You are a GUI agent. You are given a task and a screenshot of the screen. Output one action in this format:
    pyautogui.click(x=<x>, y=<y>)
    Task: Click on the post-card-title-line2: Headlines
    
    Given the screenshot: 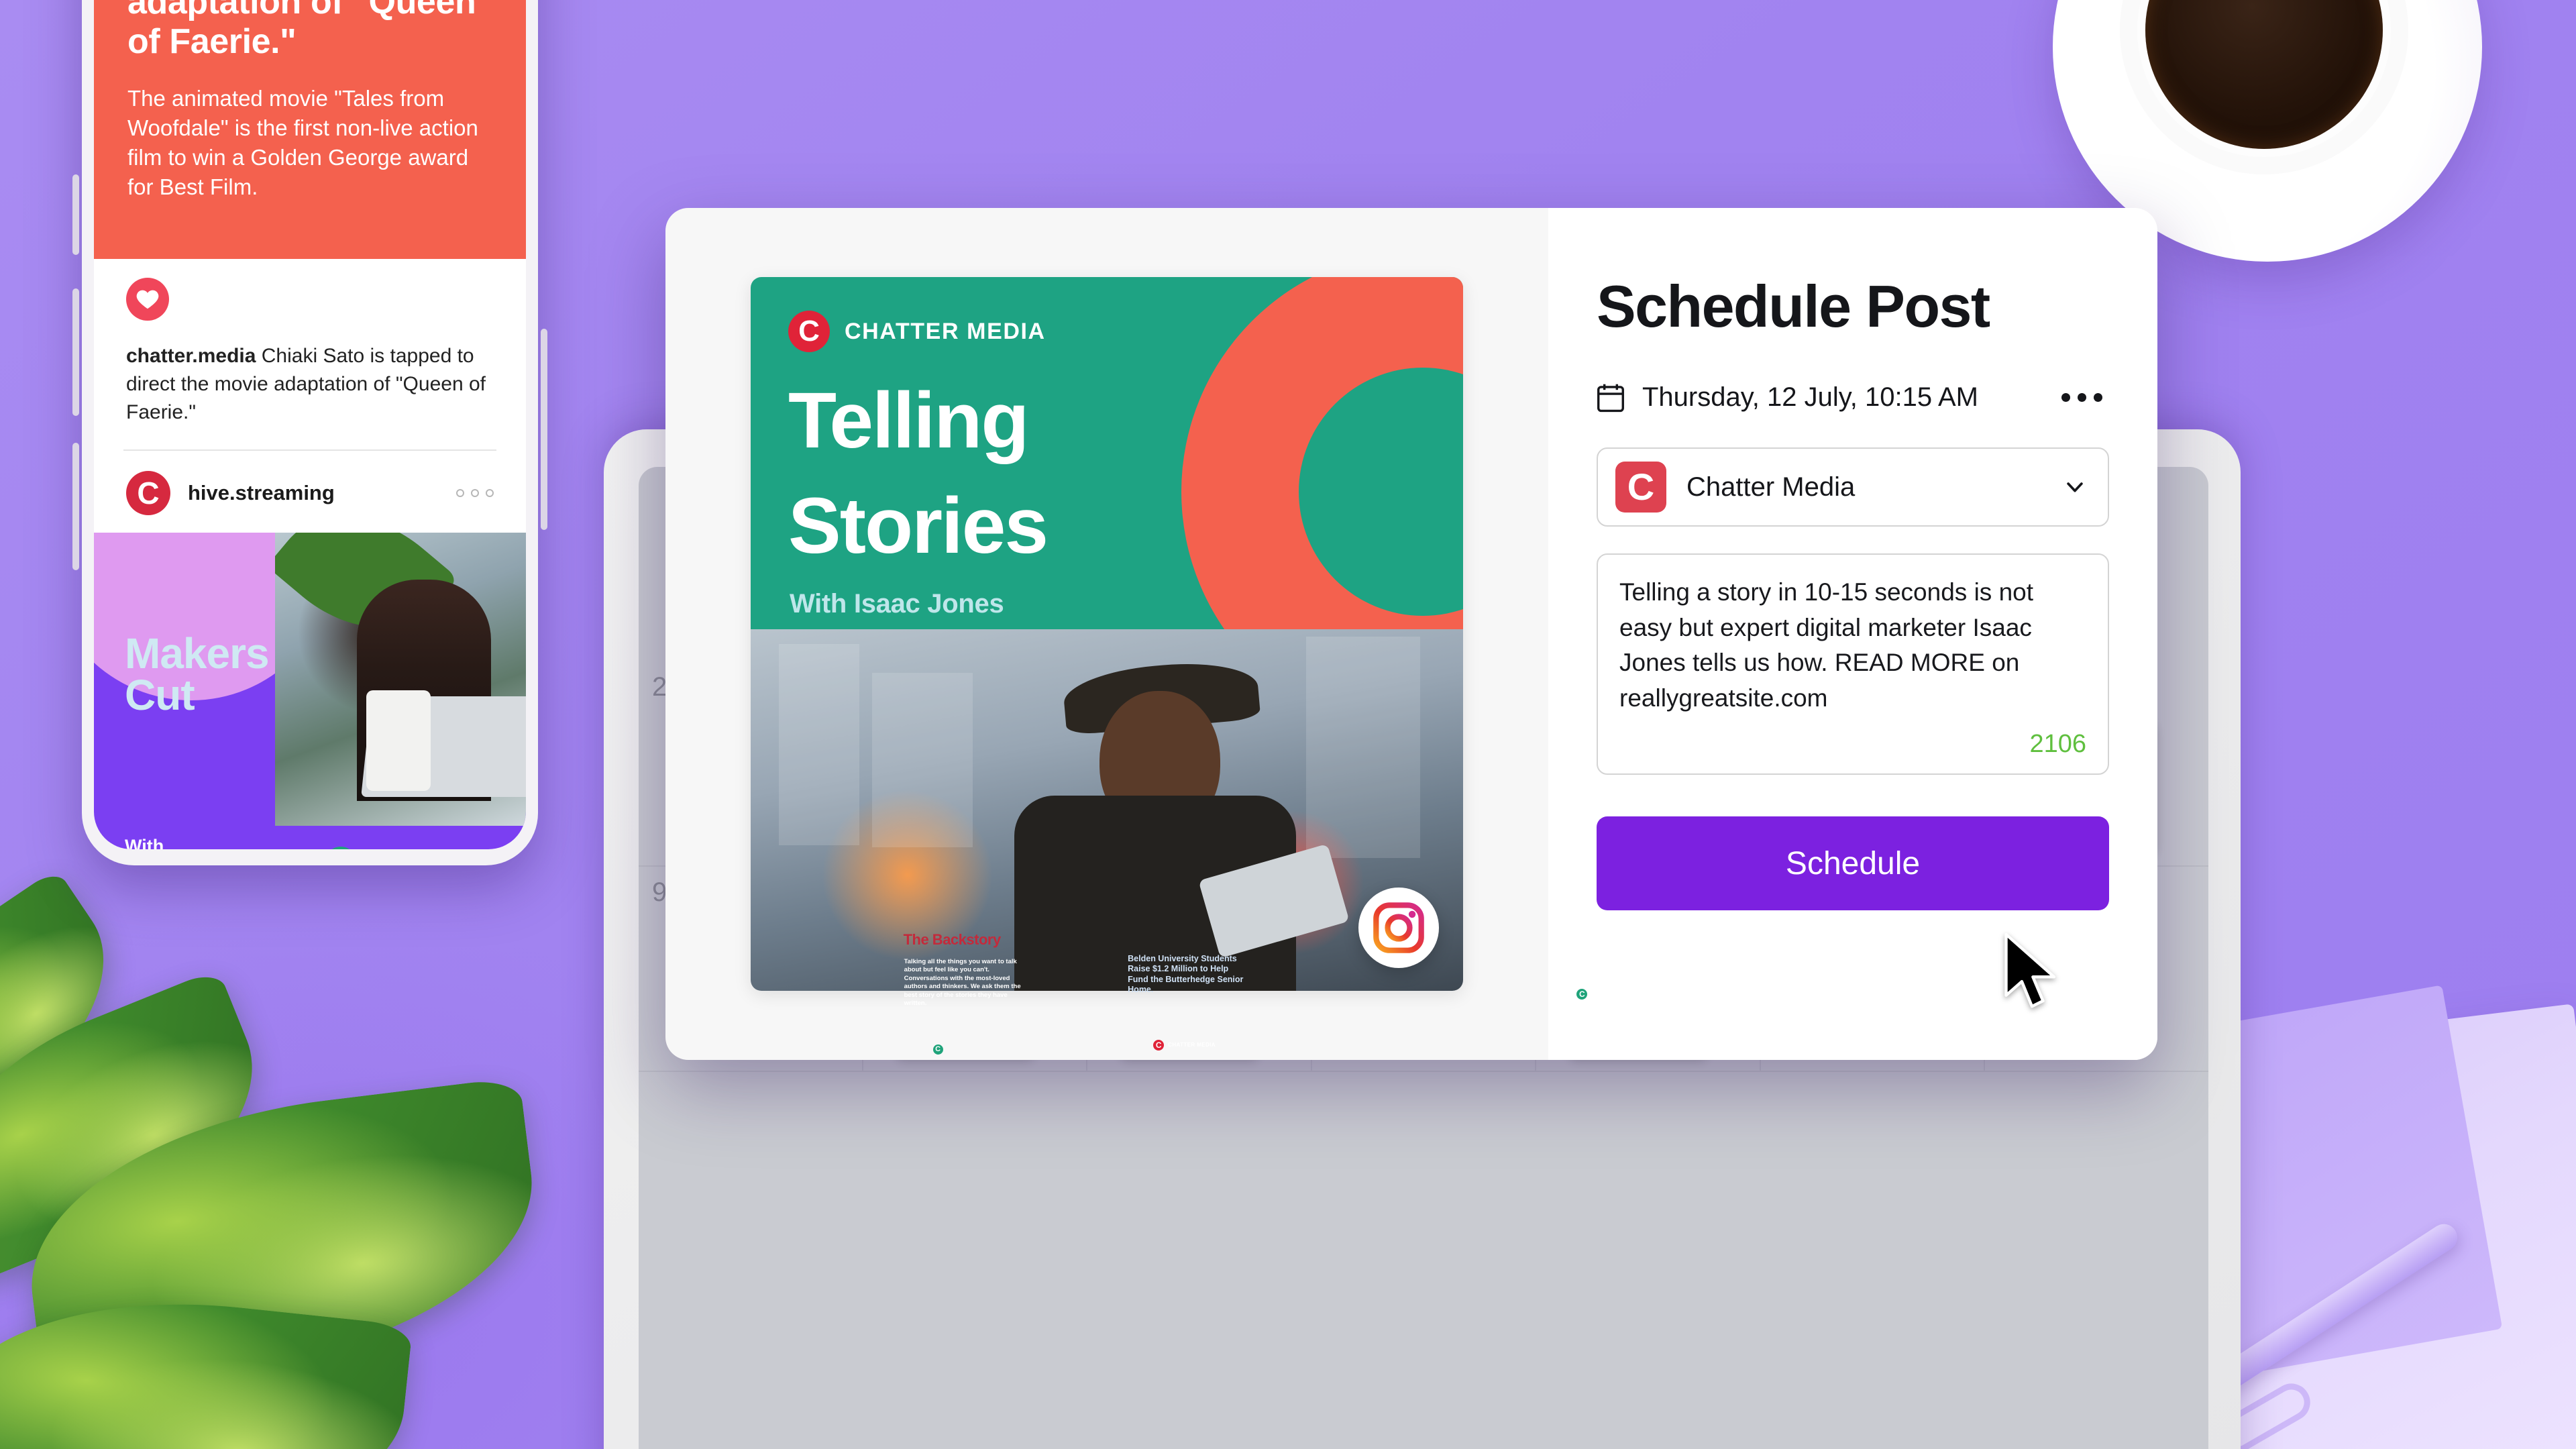 What is the action you would take?
    pyautogui.click(x=1613, y=1029)
    